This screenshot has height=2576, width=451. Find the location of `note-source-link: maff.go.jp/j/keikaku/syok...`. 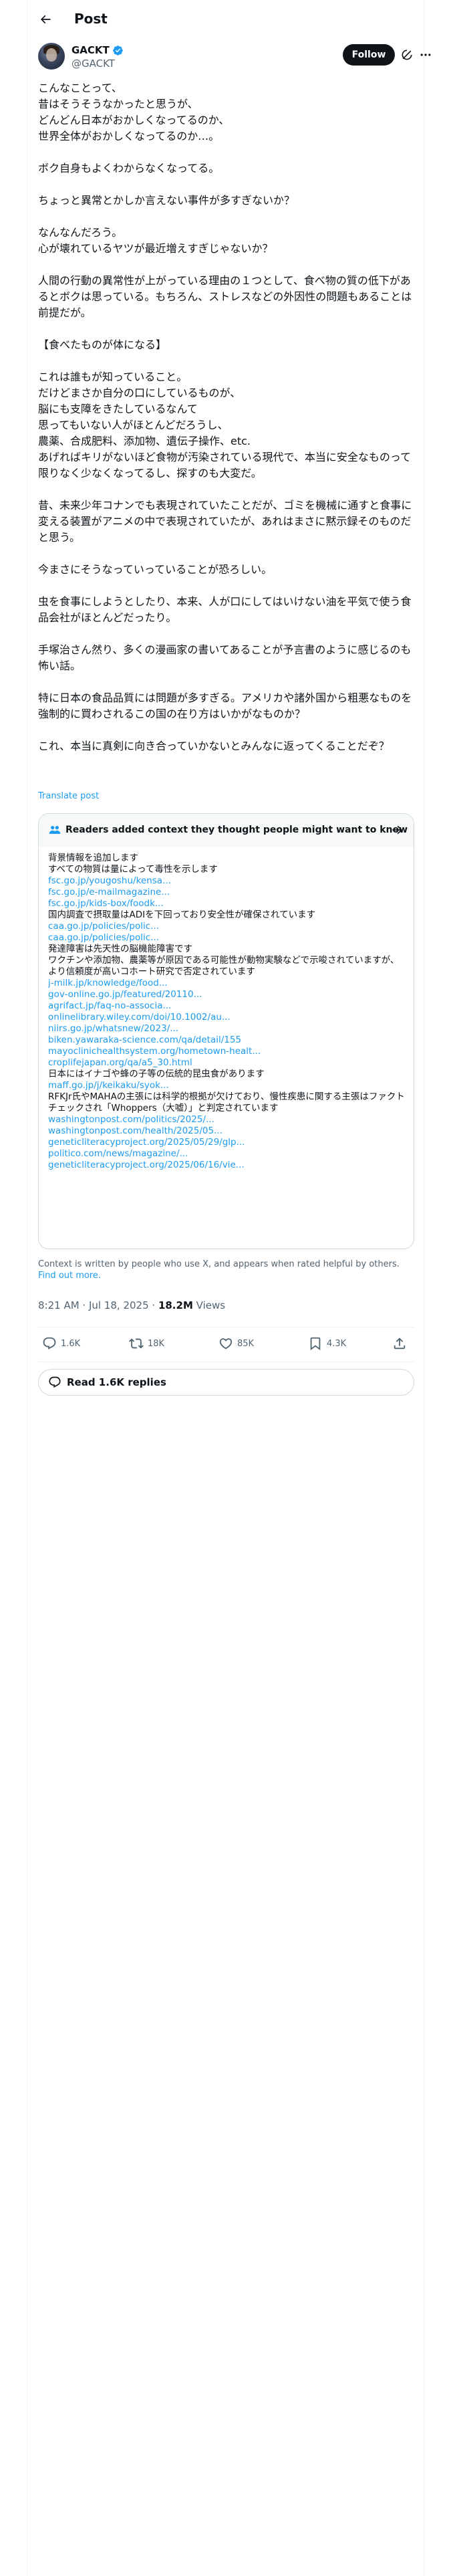

note-source-link: maff.go.jp/j/keikaku/syok... is located at coordinates (227, 1085).